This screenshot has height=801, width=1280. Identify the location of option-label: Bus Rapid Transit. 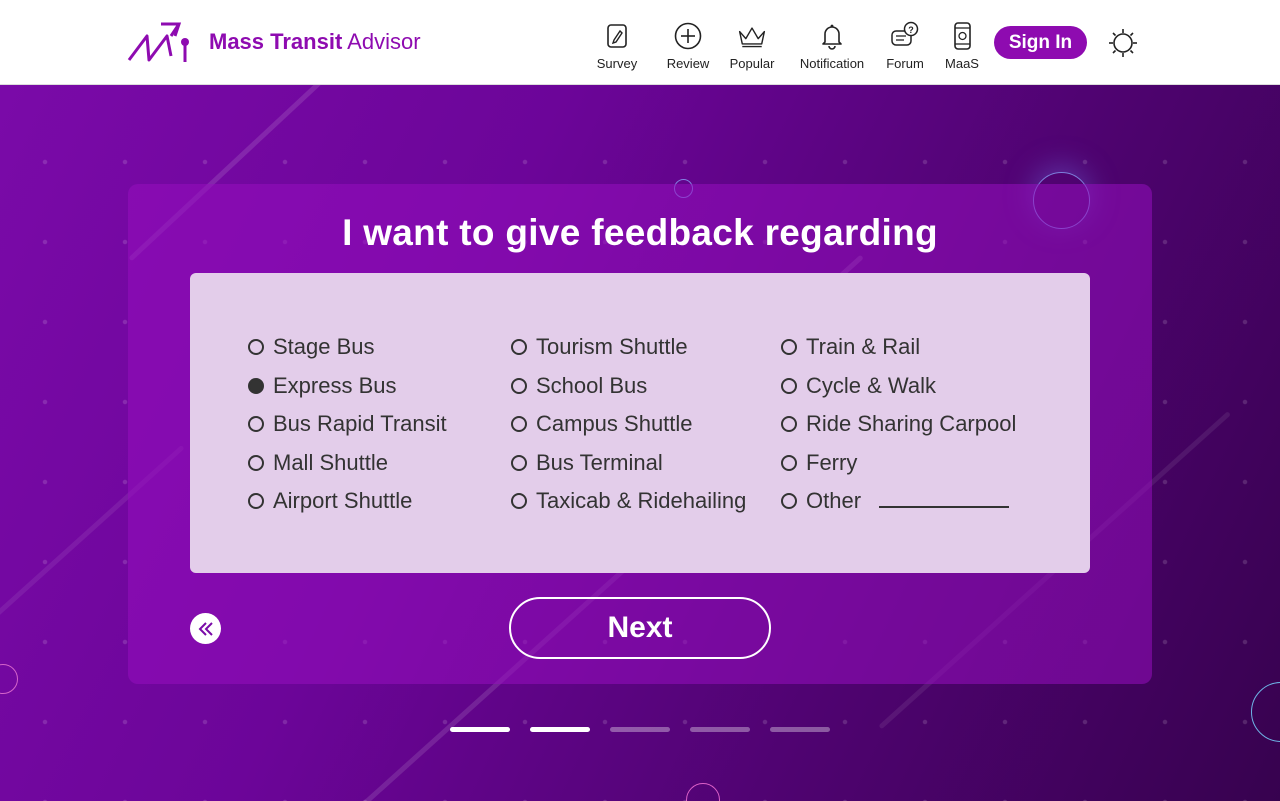
(360, 424).